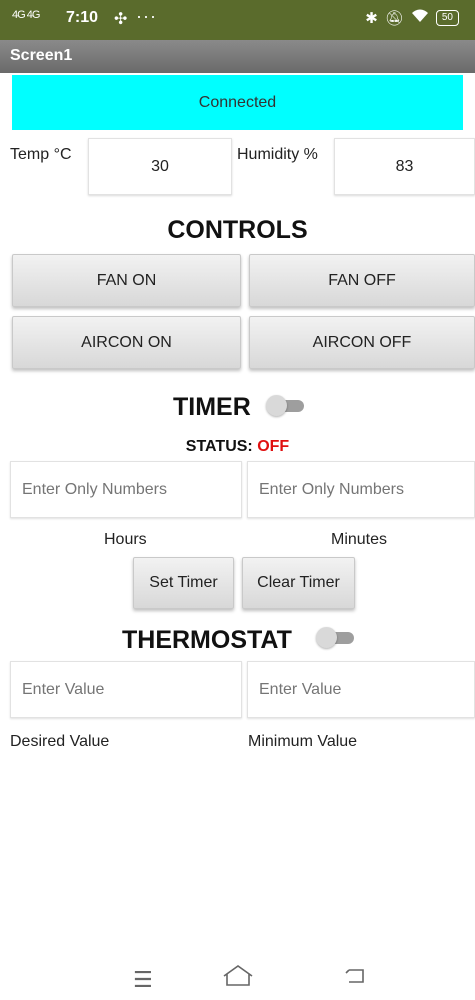  I want to click on wifi-icon, so click(420, 18).